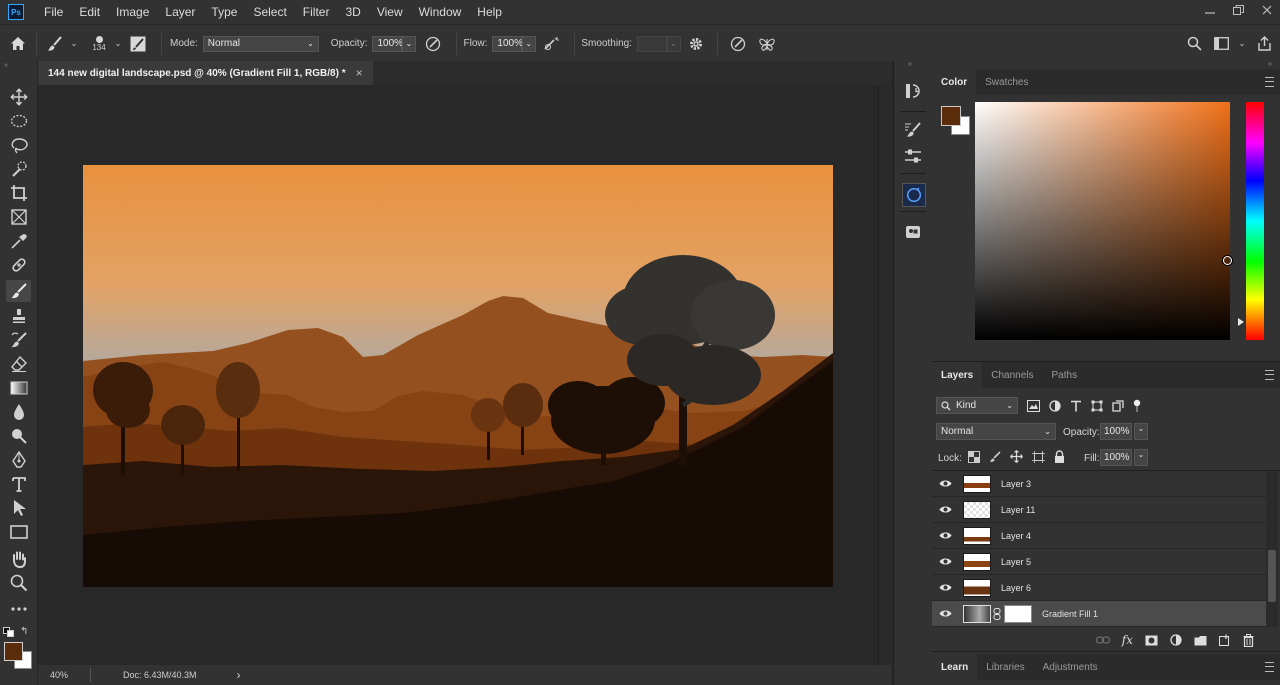 This screenshot has height=685, width=1280. What do you see at coordinates (1018, 613) in the screenshot?
I see `layer-mask-thumbnail` at bounding box center [1018, 613].